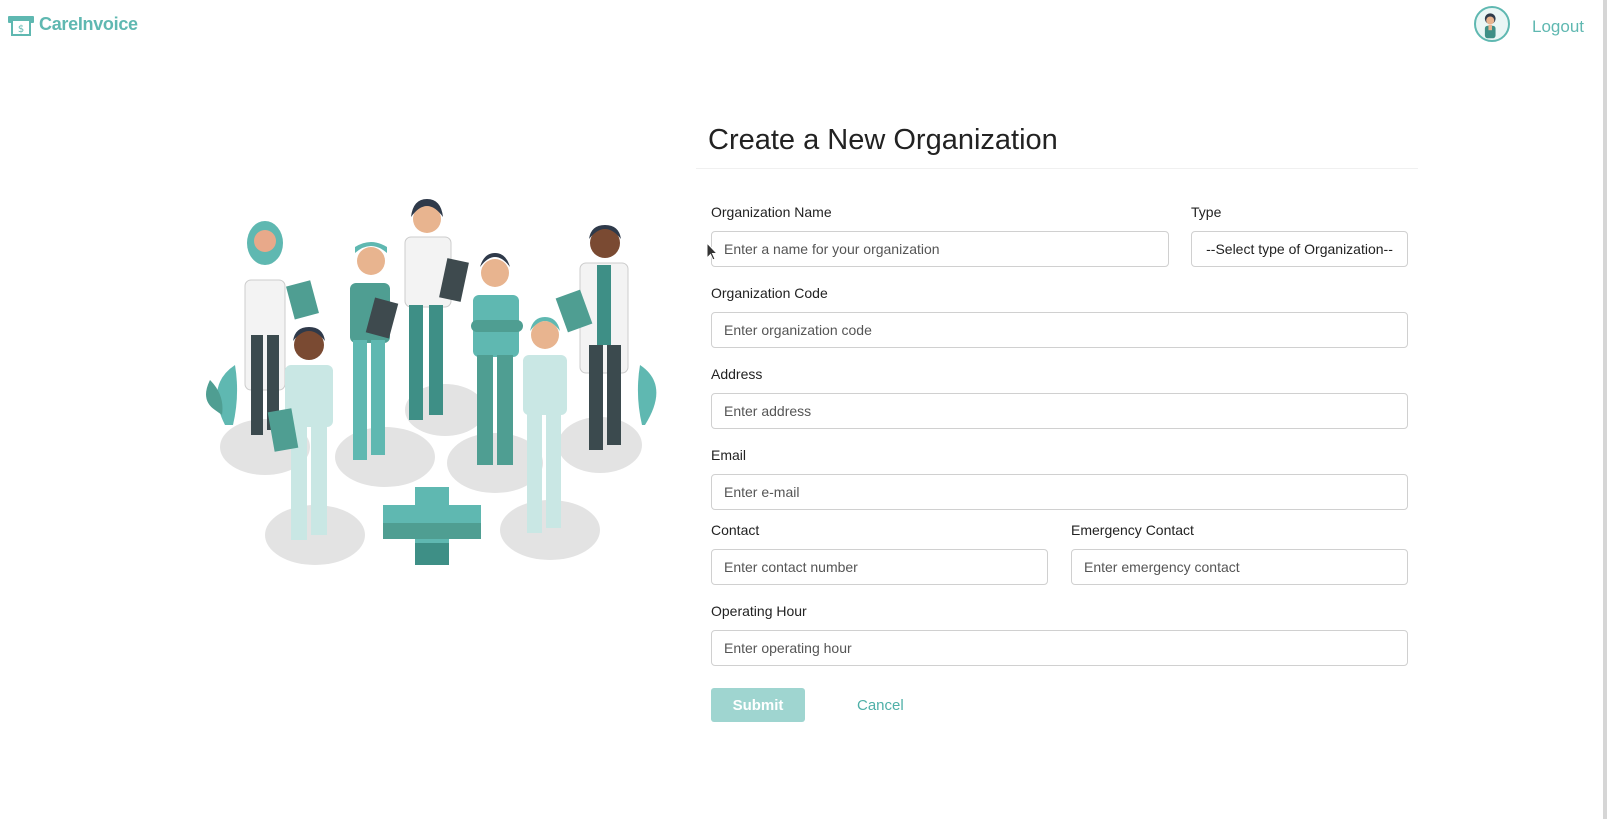 This screenshot has width=1607, height=819. What do you see at coordinates (1605, 409) in the screenshot?
I see `scrollbar` at bounding box center [1605, 409].